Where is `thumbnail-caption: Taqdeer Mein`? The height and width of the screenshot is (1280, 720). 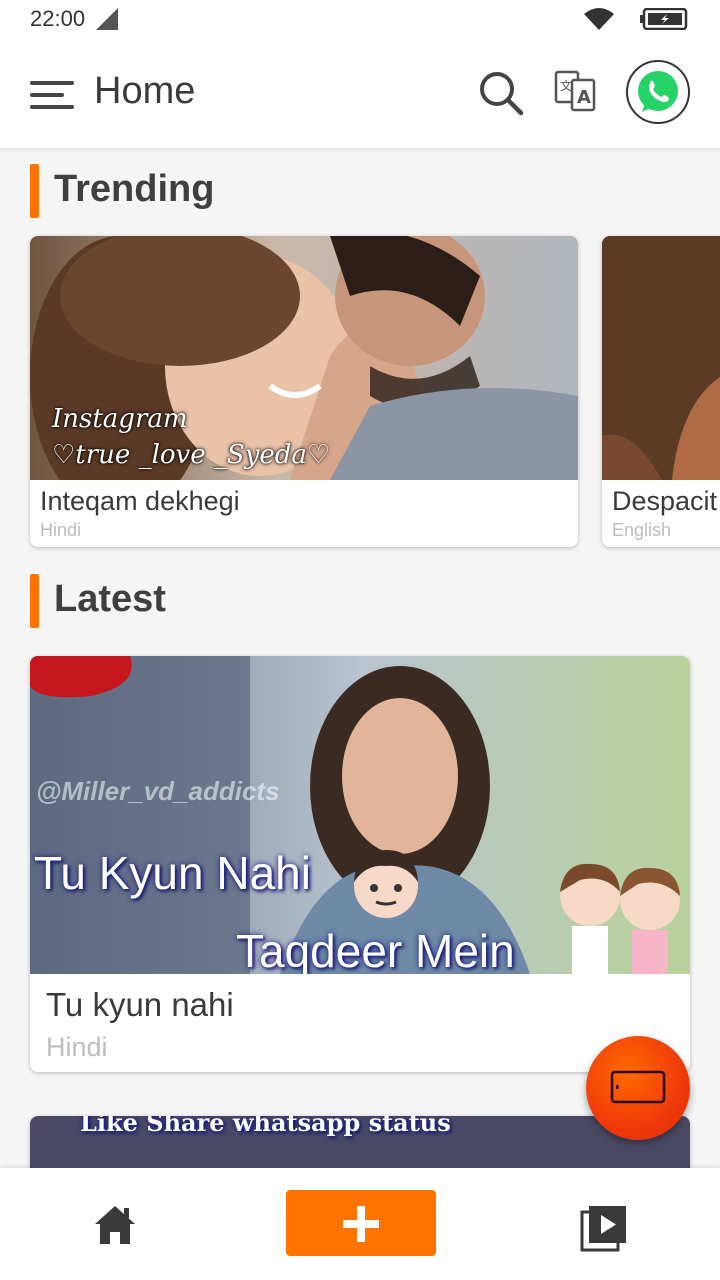
thumbnail-caption: Taqdeer Mein is located at coordinates (375, 949).